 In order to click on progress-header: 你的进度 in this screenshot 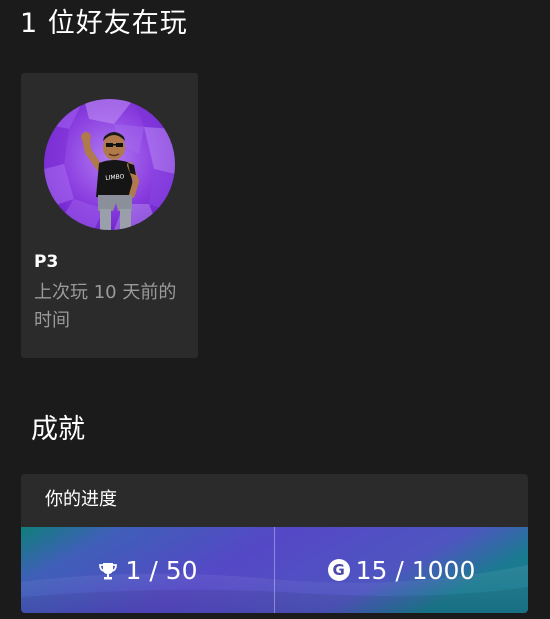, I will do `click(81, 499)`.